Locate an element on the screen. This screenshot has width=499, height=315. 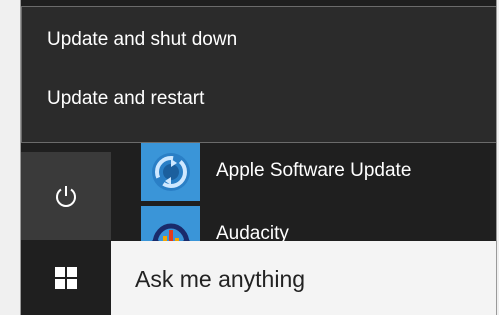
power-icon is located at coordinates (66, 196).